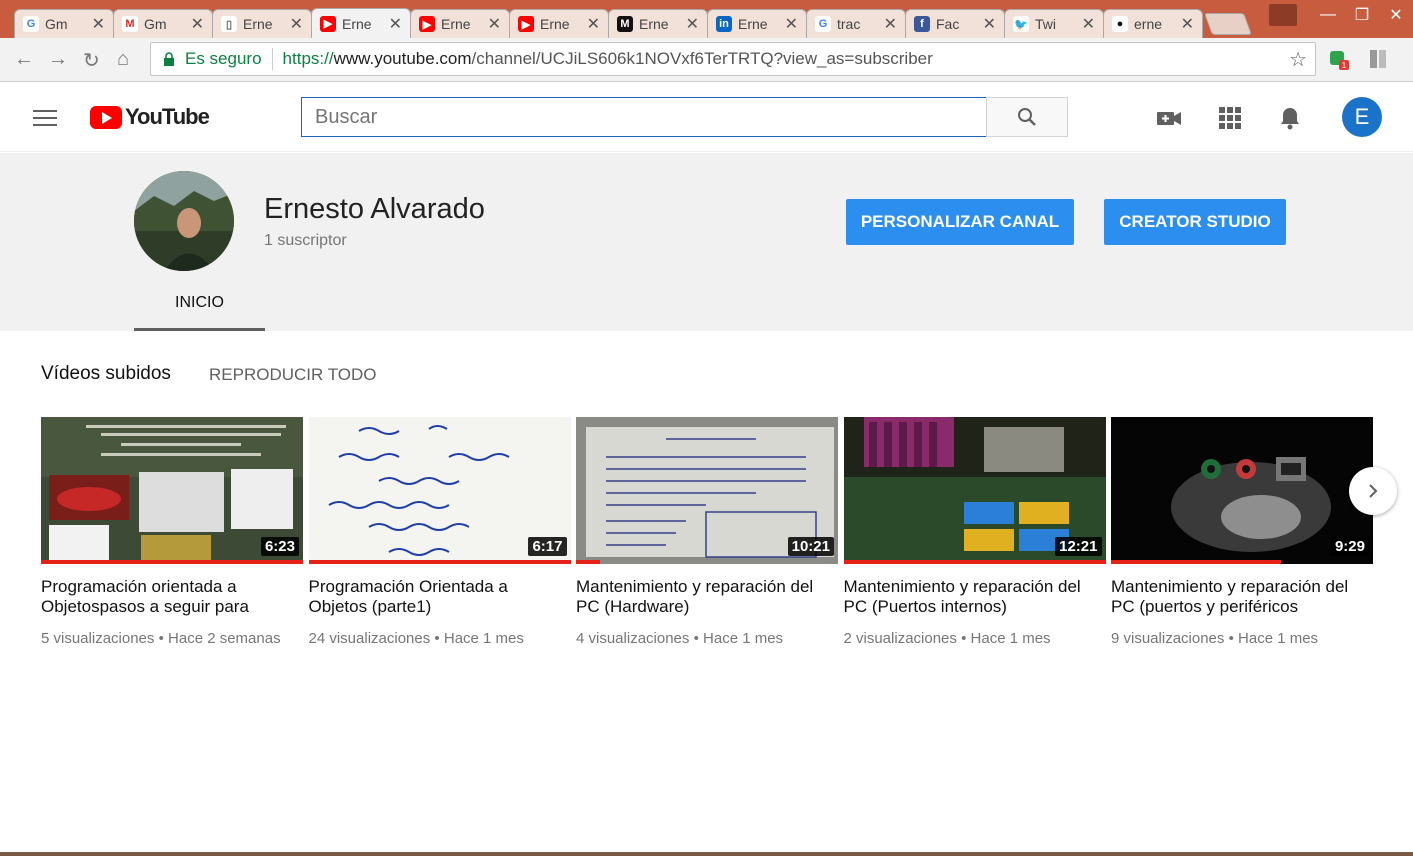 Image resolution: width=1413 pixels, height=856 pixels. I want to click on video-thumbnail: 12:21, so click(974, 490).